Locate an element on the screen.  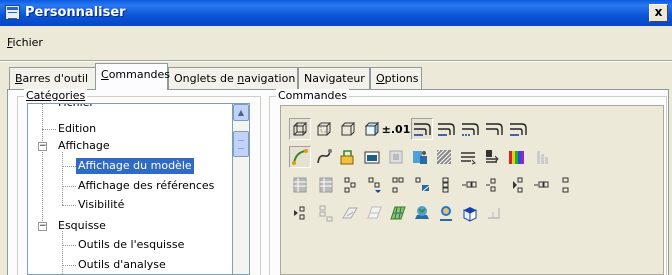
feature-tree-5-icon is located at coordinates (446, 185).